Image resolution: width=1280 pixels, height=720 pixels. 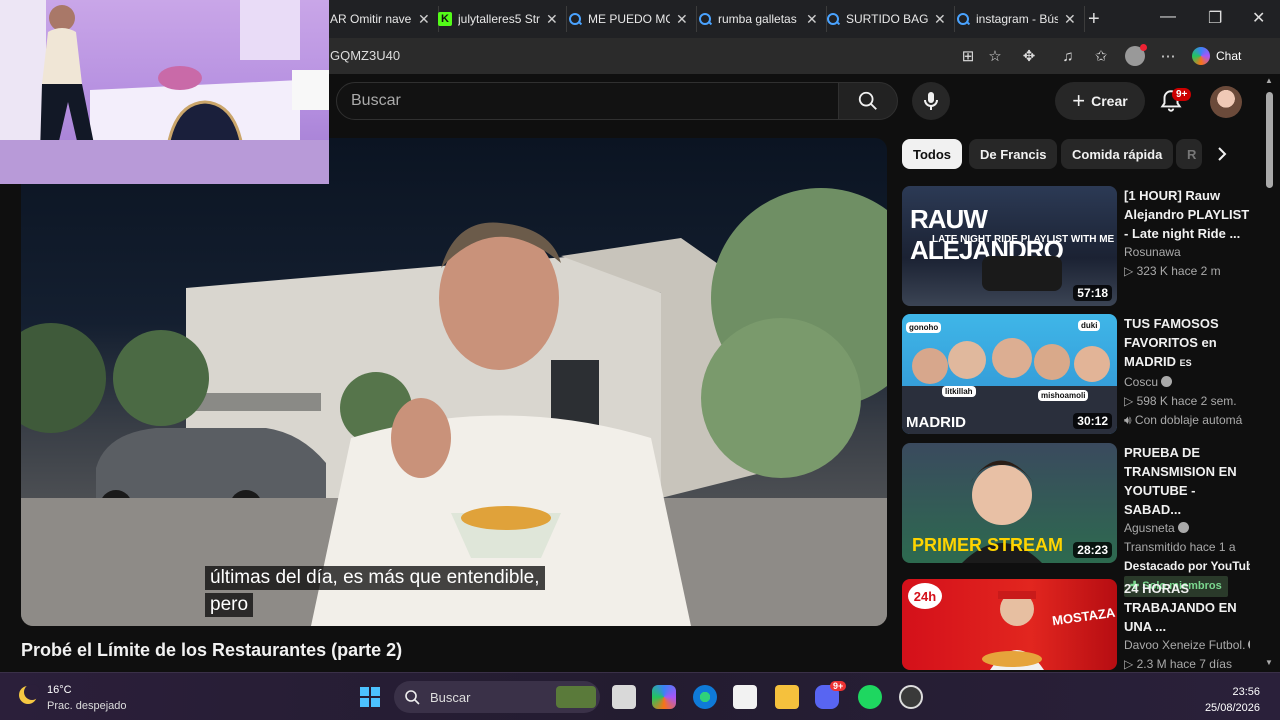 What do you see at coordinates (380, 19) in the screenshot?
I see `browser-tab: AR Omitir nave ✕` at bounding box center [380, 19].